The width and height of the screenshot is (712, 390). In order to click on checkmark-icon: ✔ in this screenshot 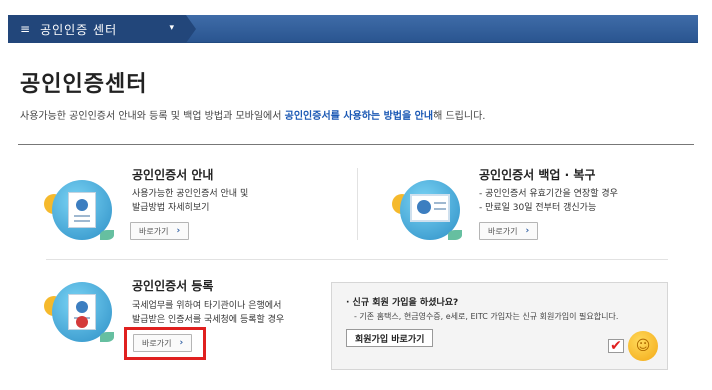, I will do `click(616, 346)`.